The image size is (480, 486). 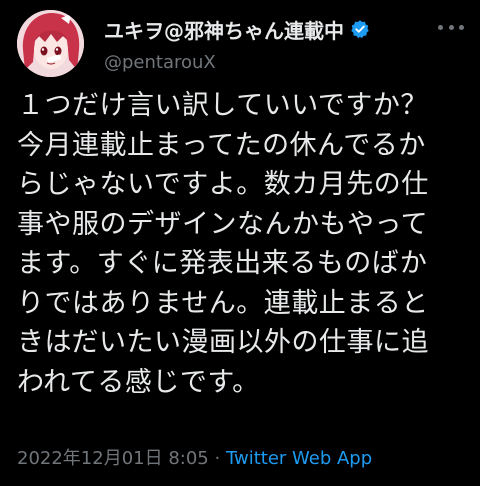 I want to click on tweet-text-line: きはだいたい漫画以外の仕事に追, so click(x=223, y=342).